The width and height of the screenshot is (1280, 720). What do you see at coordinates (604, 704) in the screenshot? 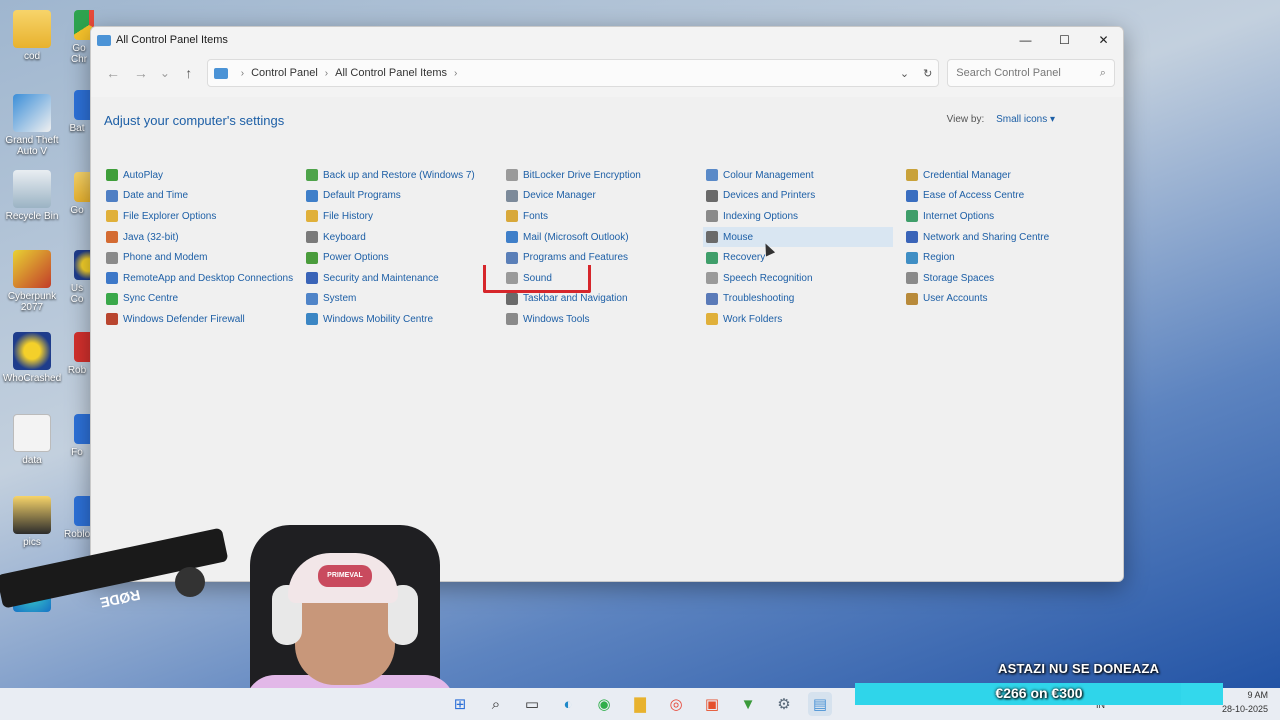
I see `whatsapp-icon: ◉` at bounding box center [604, 704].